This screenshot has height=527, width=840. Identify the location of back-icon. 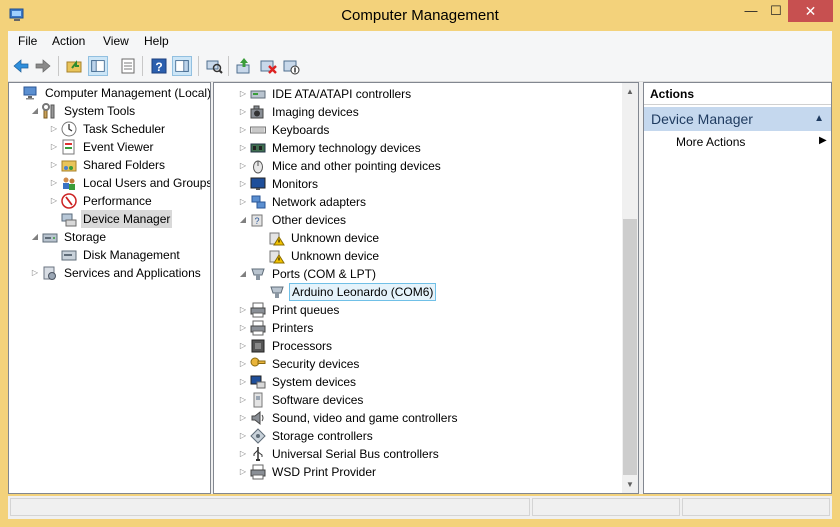
(21, 66).